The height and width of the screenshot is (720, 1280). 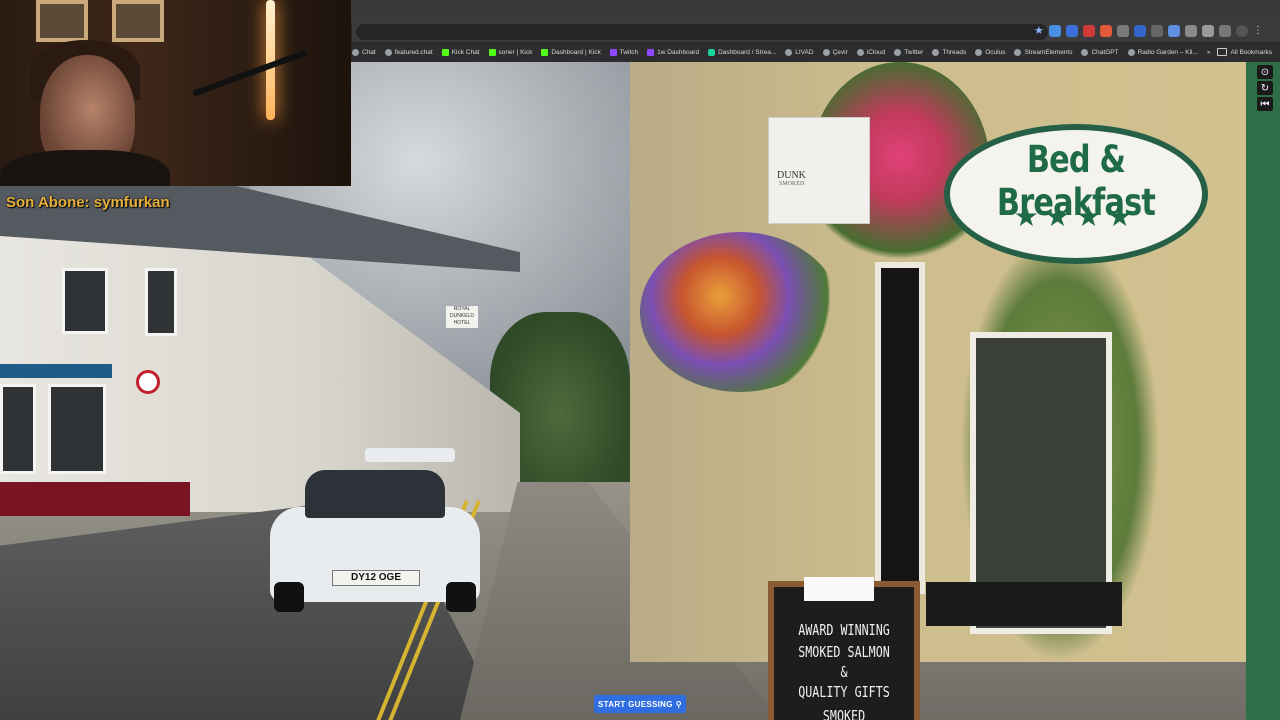 What do you see at coordinates (844, 672) in the screenshot?
I see `chalkboard-line: &` at bounding box center [844, 672].